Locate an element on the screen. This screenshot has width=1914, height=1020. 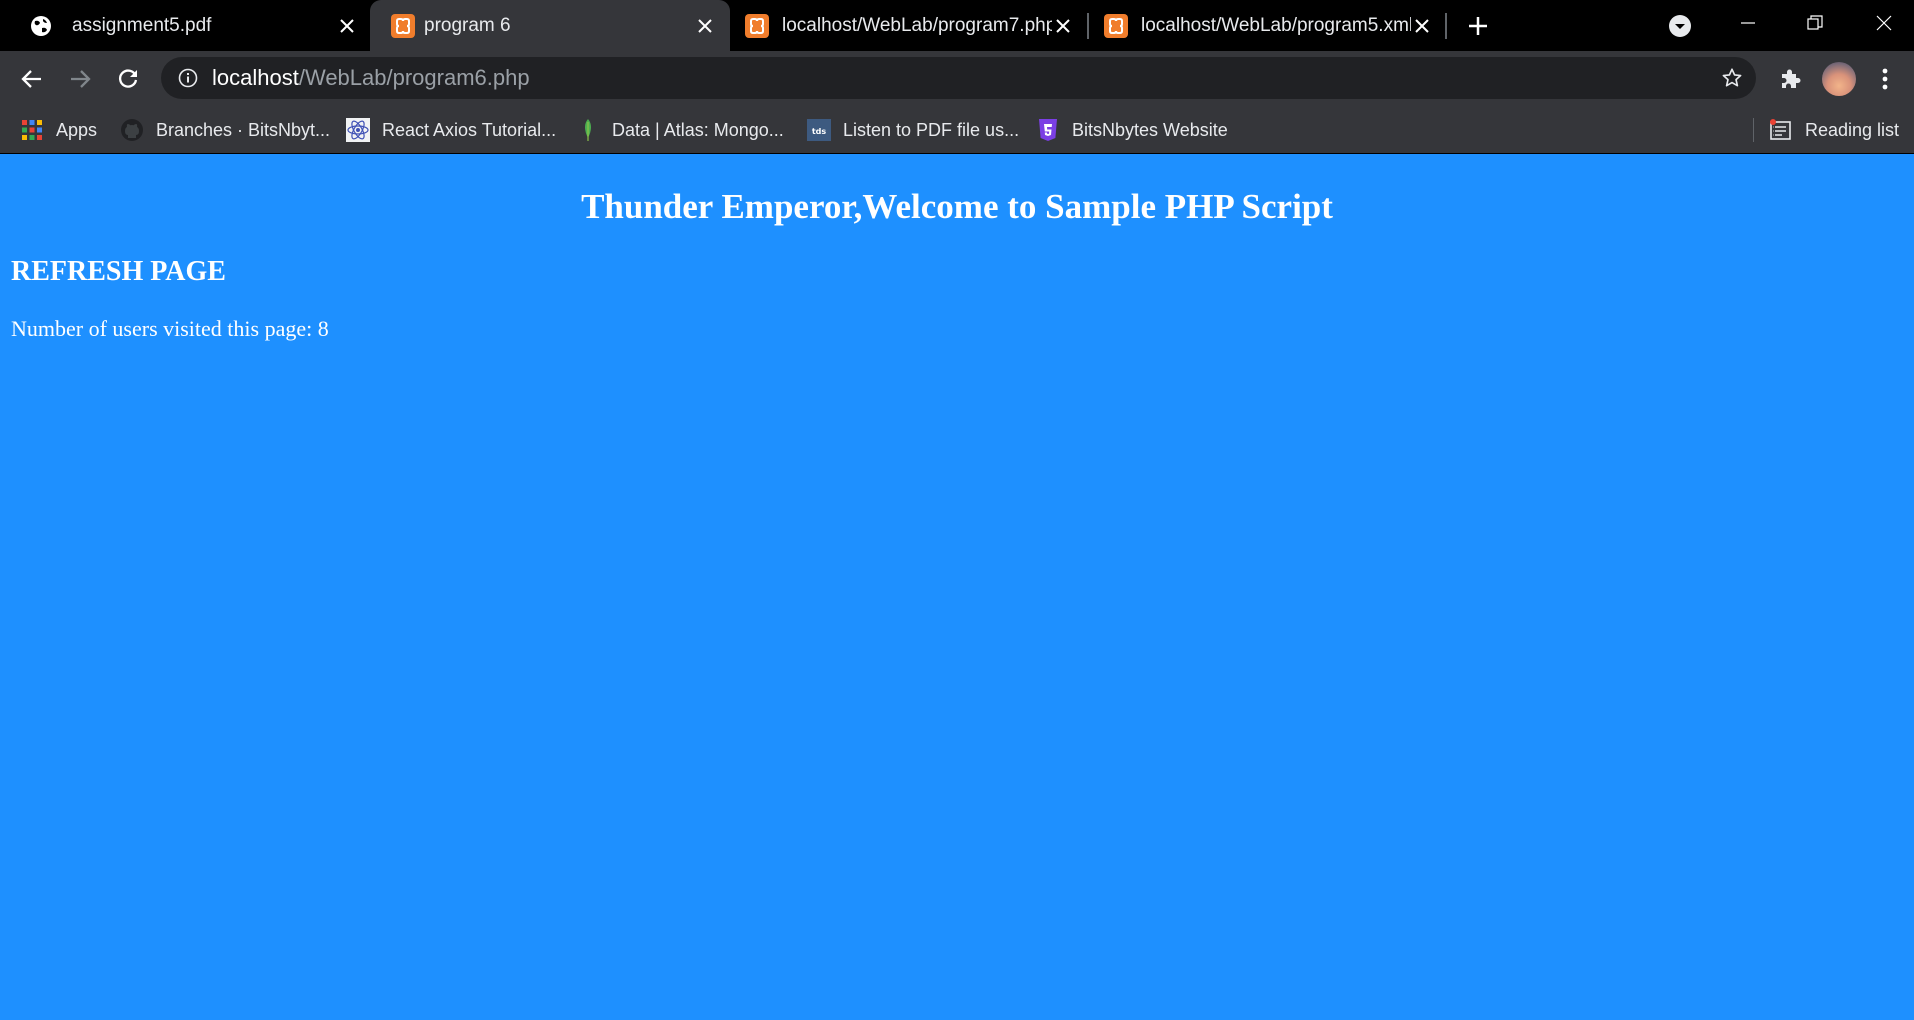
menu-button is located at coordinates (1885, 79).